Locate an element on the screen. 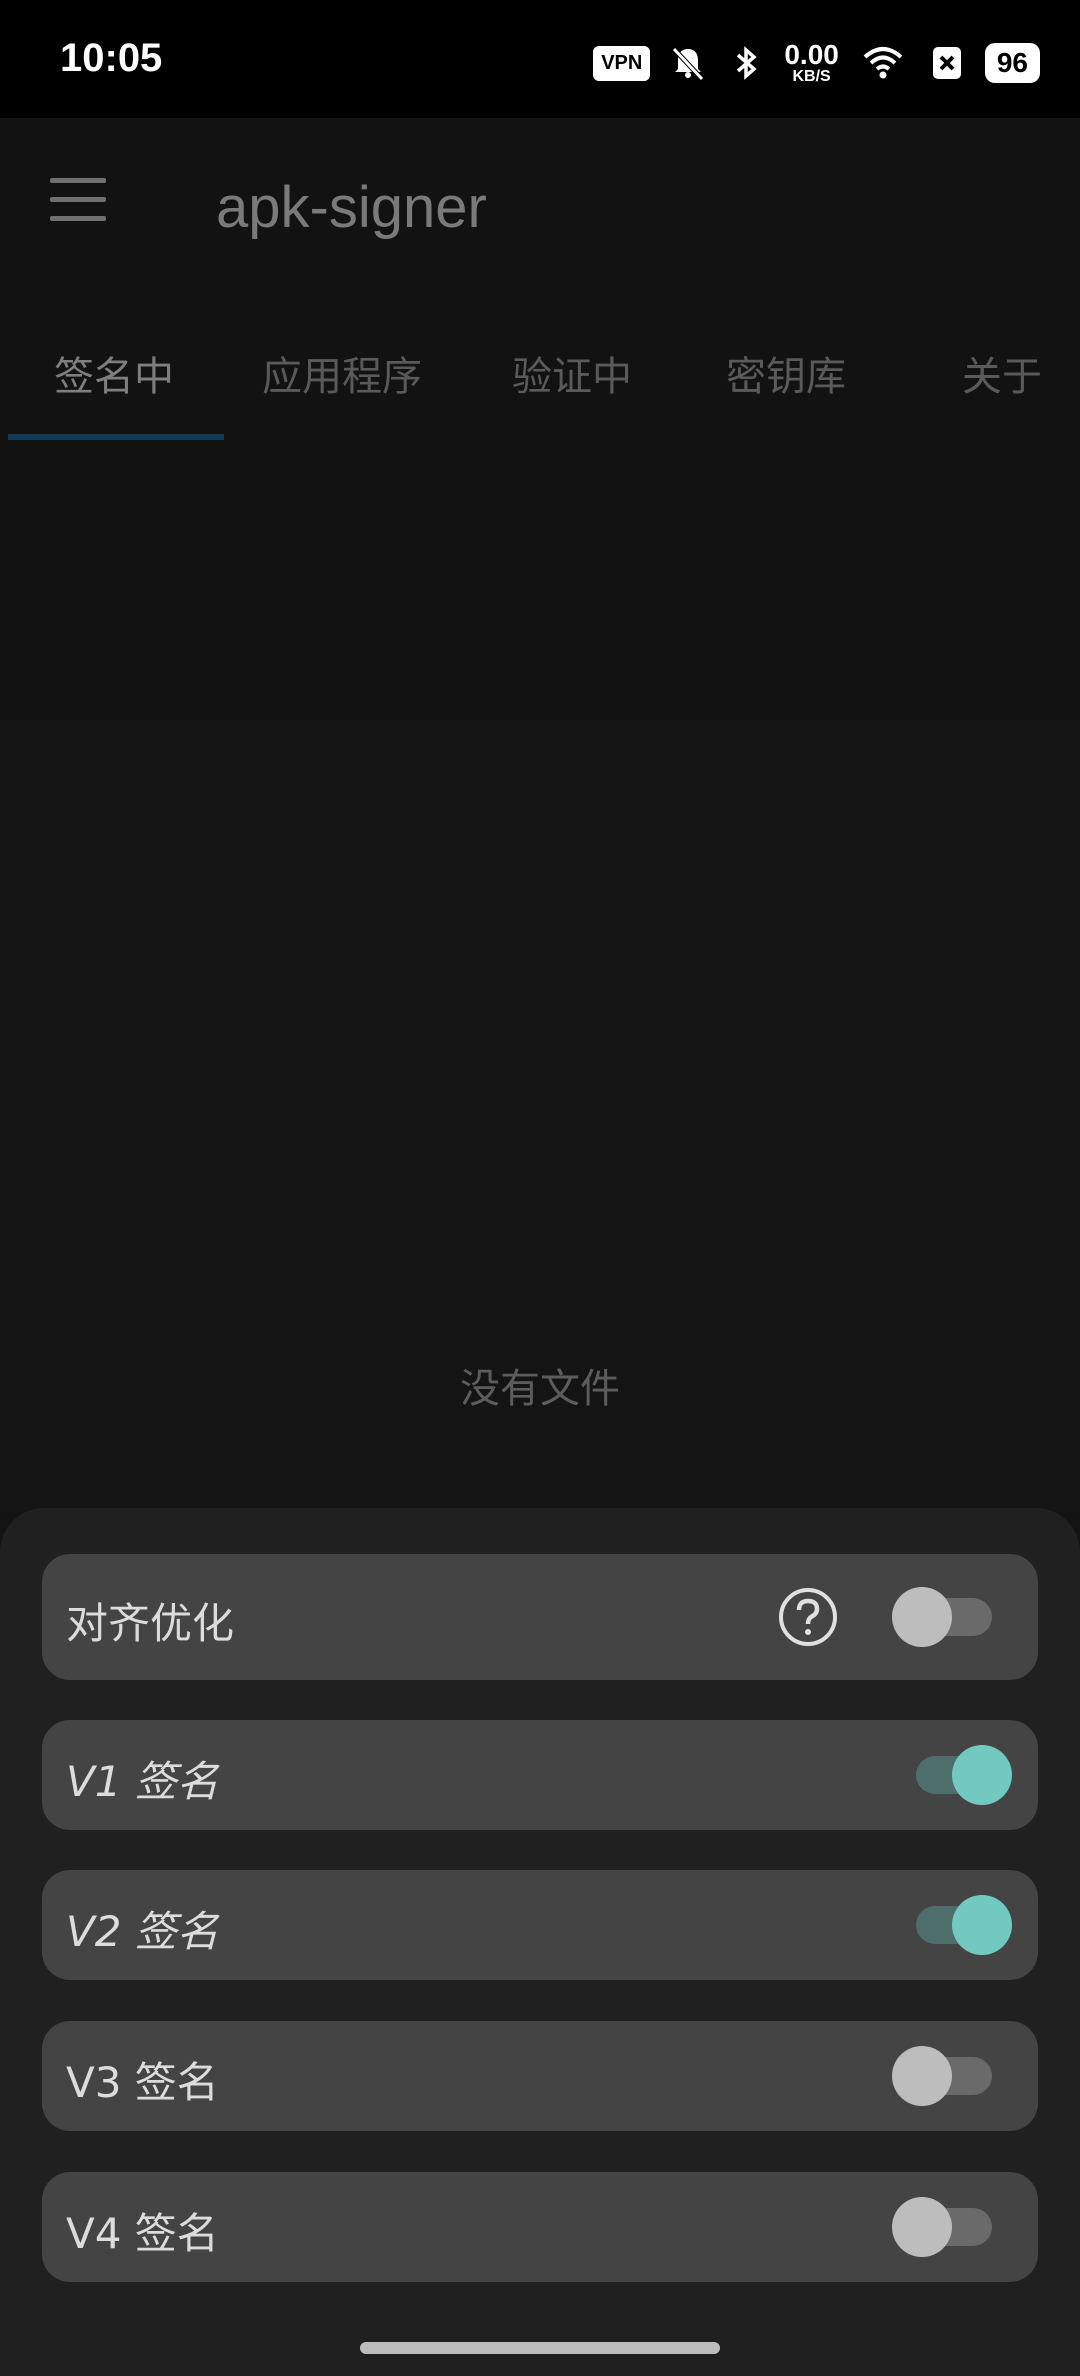 The image size is (1080, 2376). option-label: V3 签名 is located at coordinates (142, 2082).